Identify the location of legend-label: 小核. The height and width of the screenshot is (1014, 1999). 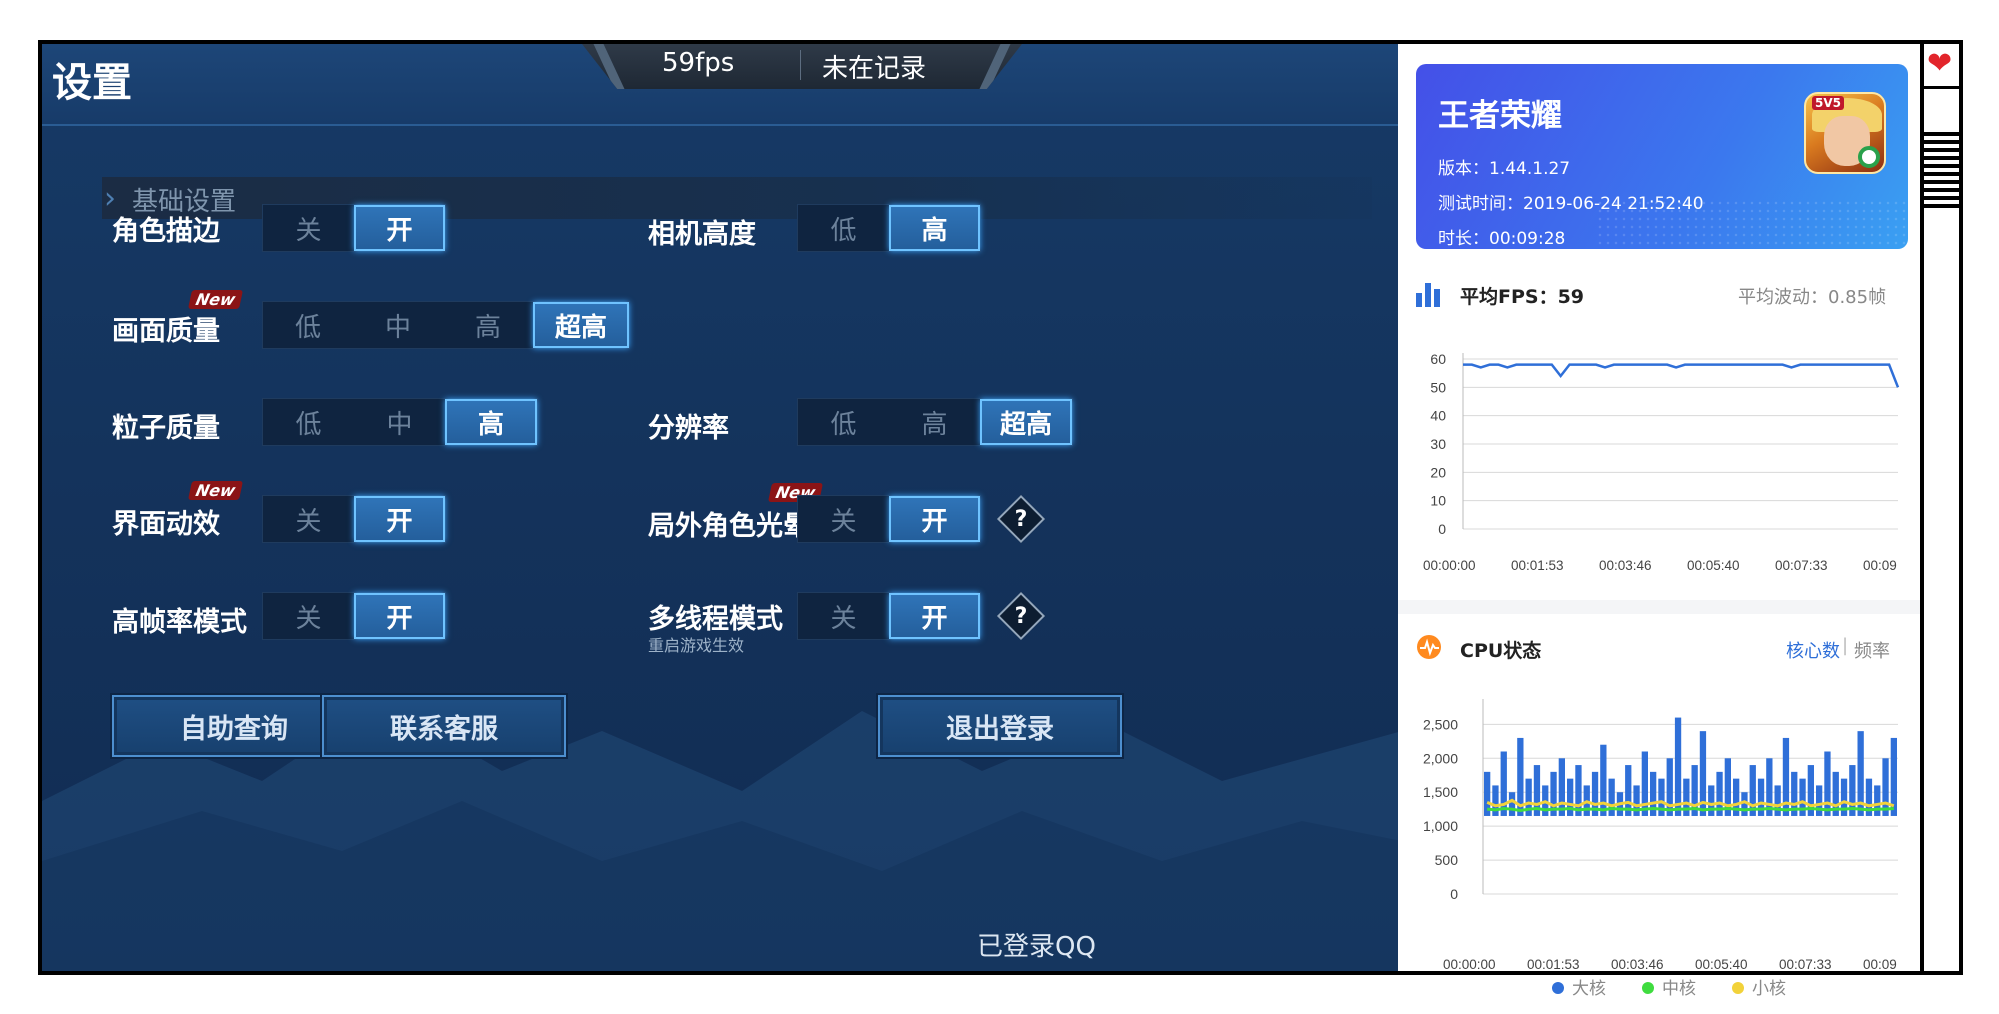
(1769, 988).